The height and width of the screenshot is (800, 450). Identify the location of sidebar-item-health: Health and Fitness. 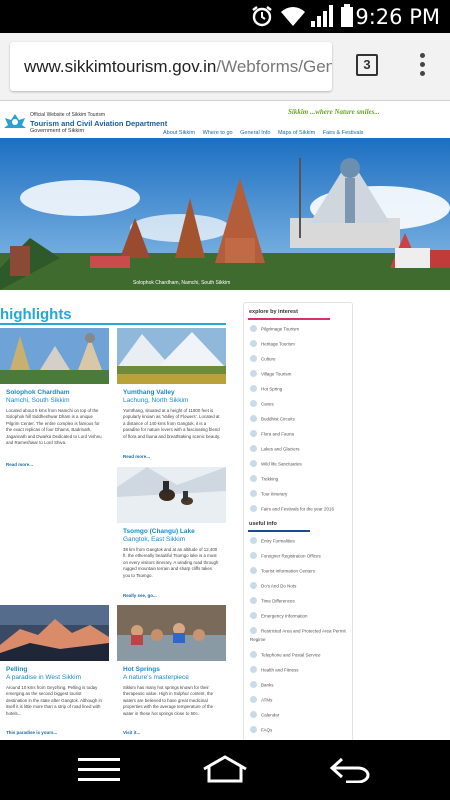
(274, 670).